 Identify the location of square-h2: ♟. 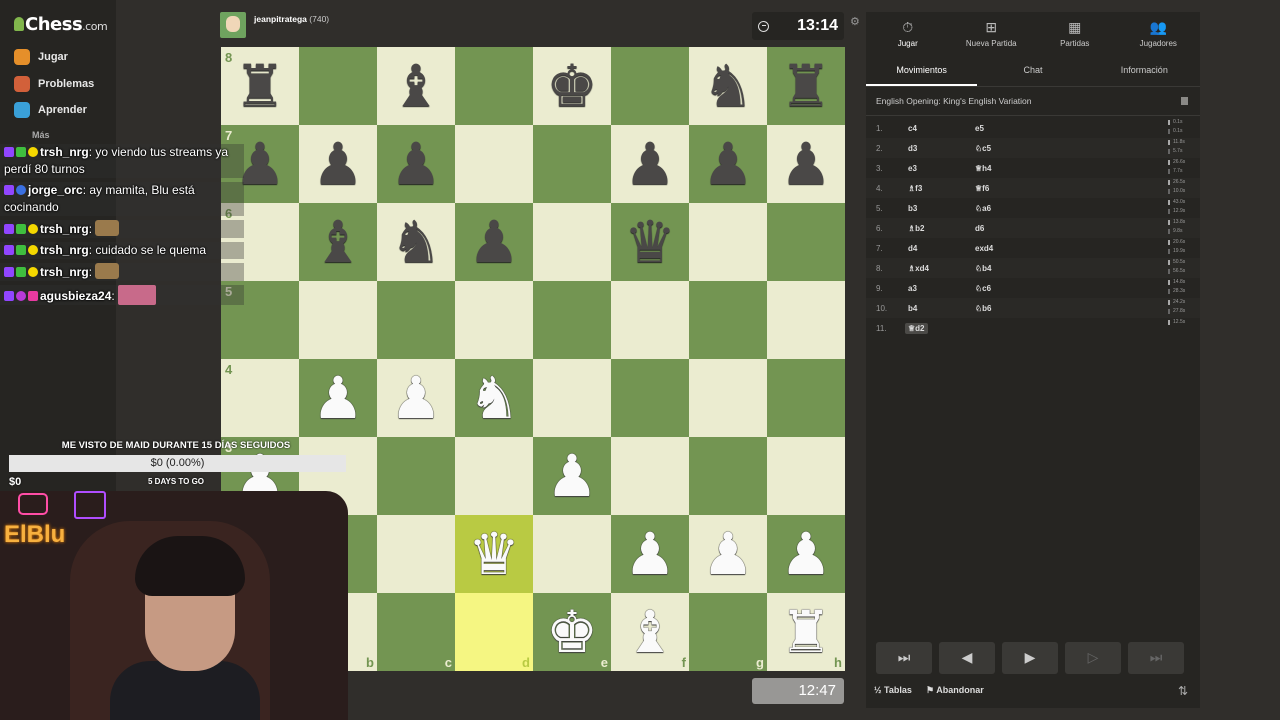
(806, 554).